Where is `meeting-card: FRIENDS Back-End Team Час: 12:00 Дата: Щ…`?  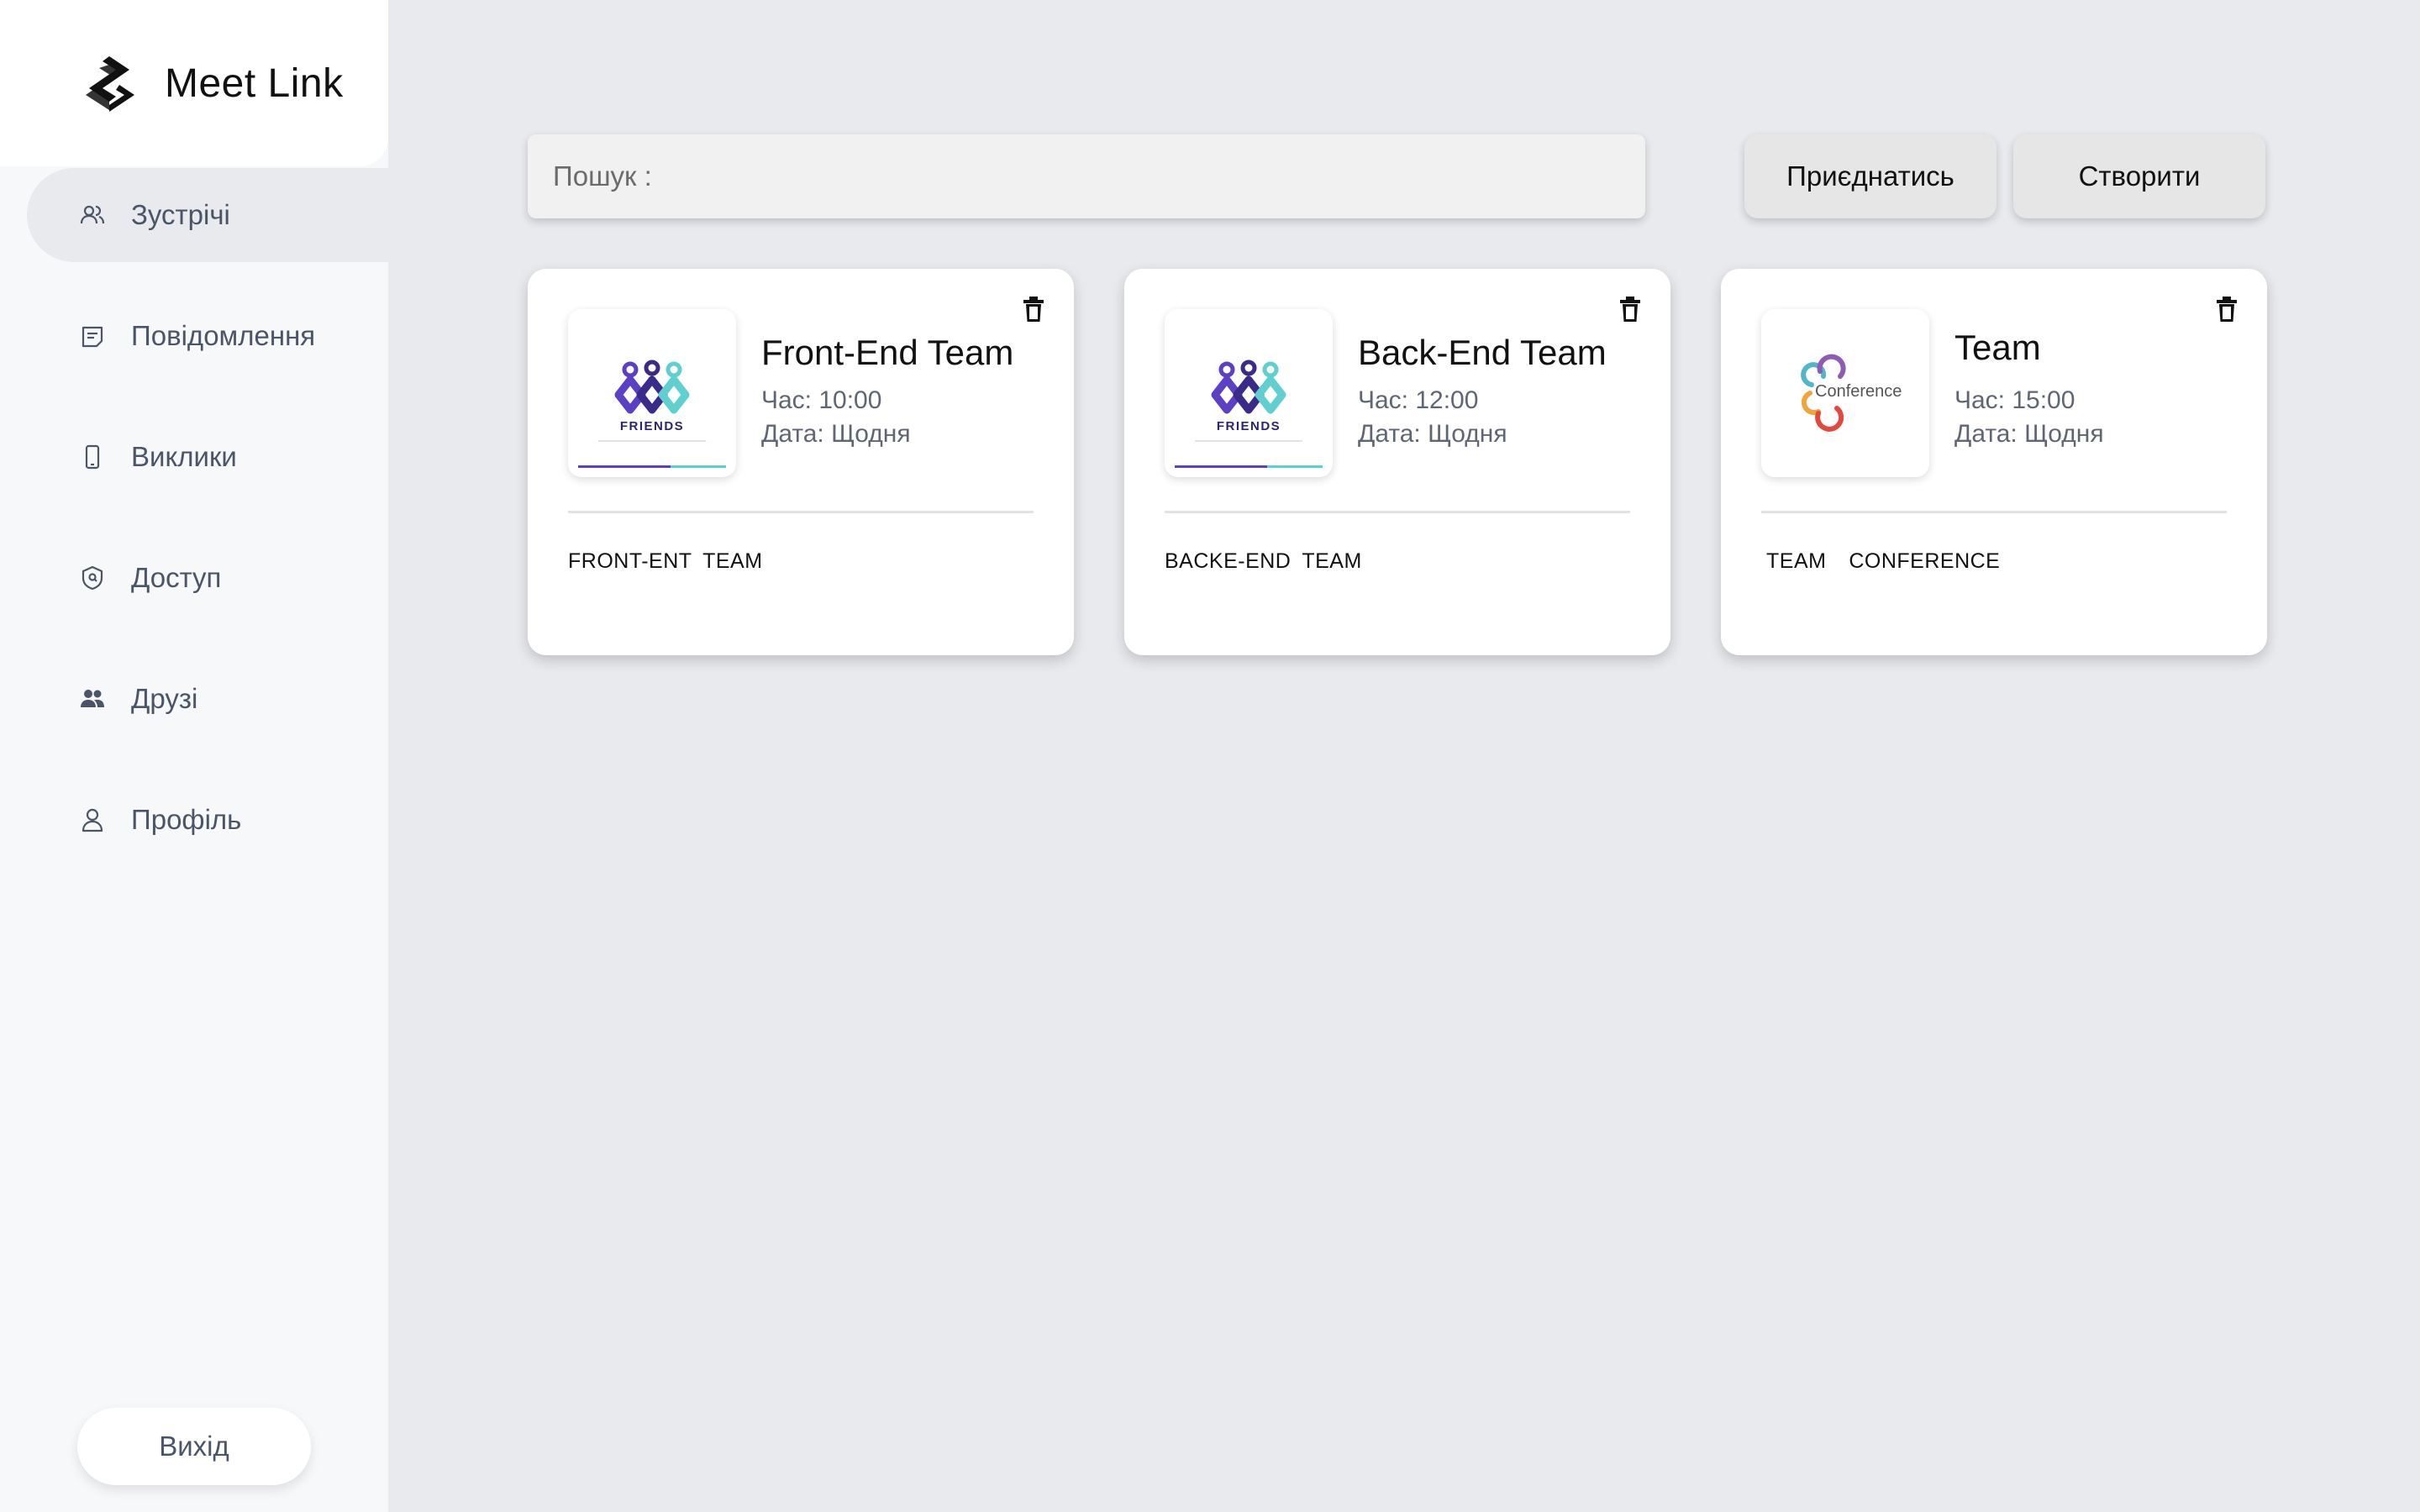 meeting-card: FRIENDS Back-End Team Час: 12:00 Дата: Щ… is located at coordinates (1397, 462).